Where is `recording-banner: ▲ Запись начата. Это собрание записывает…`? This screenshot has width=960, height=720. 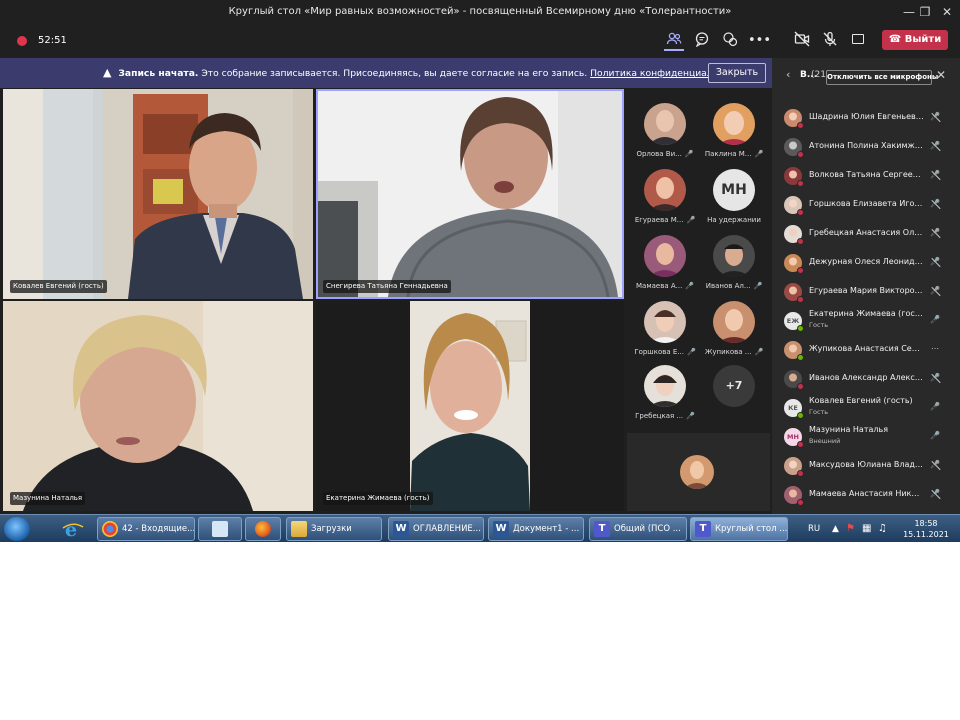
recording-banner: ▲ Запись начата. Это собрание записывает… is located at coordinates (386, 73).